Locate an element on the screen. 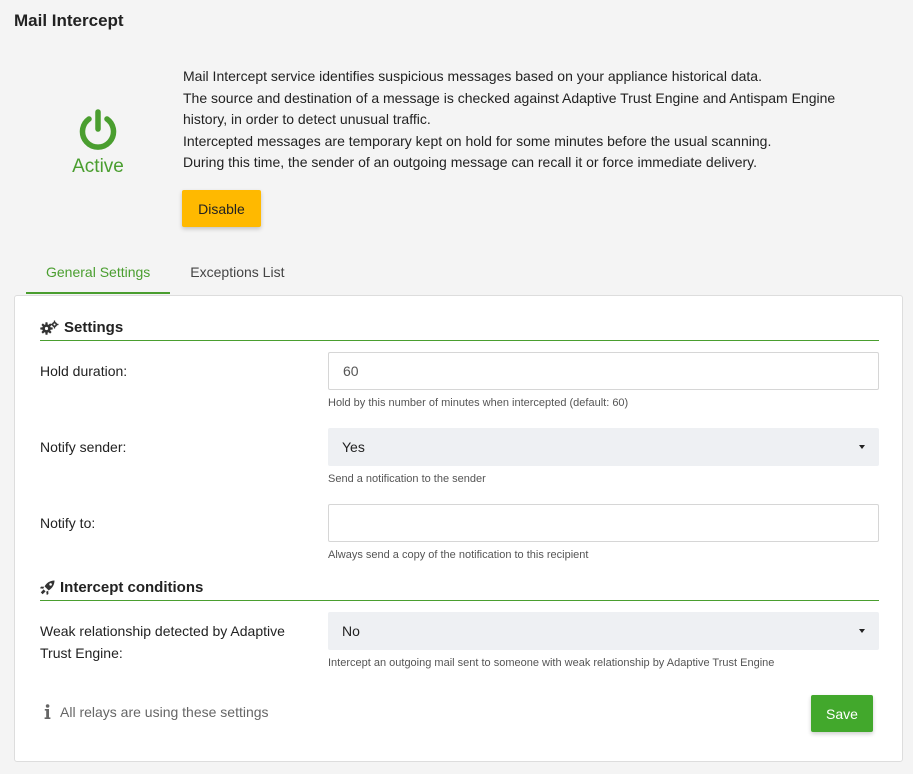 This screenshot has width=913, height=774. weak-relationship-value: No is located at coordinates (351, 631).